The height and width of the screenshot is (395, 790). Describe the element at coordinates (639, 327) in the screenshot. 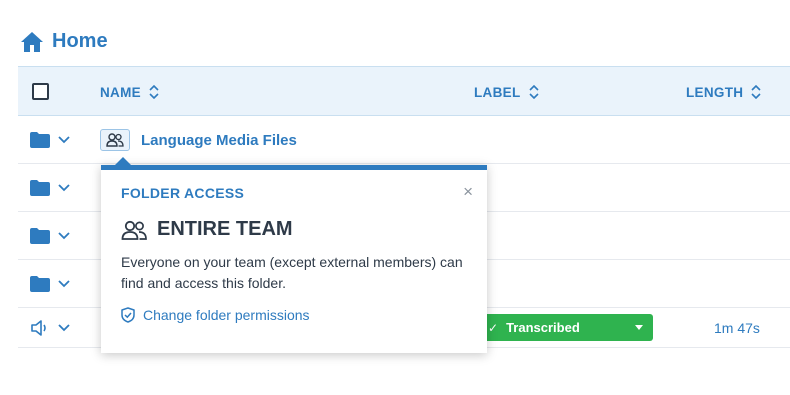

I see `caret-down-icon` at that location.